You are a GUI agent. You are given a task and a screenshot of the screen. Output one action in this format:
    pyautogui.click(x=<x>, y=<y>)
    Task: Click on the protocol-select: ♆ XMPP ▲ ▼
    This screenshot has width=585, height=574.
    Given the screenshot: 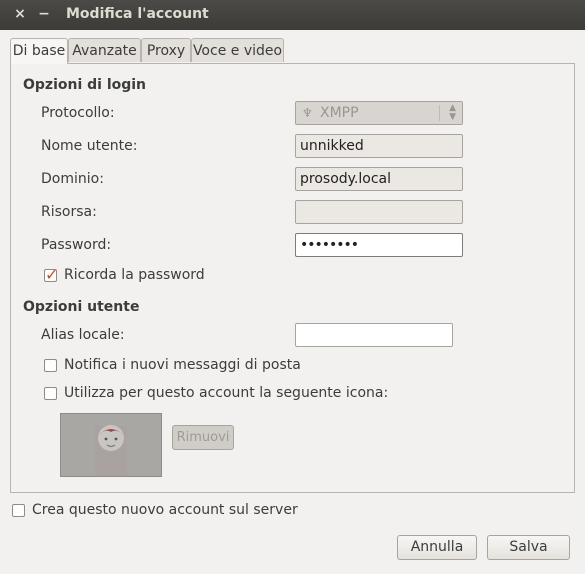 What is the action you would take?
    pyautogui.click(x=379, y=113)
    